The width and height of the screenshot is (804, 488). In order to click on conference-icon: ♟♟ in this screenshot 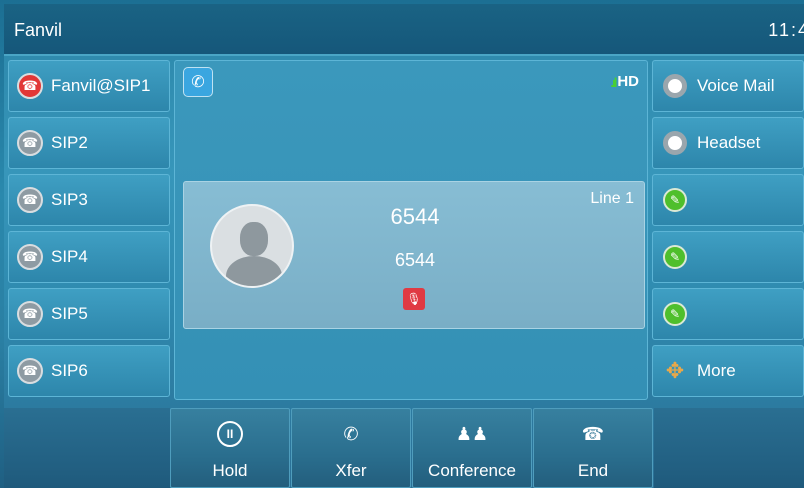, I will do `click(472, 433)`.